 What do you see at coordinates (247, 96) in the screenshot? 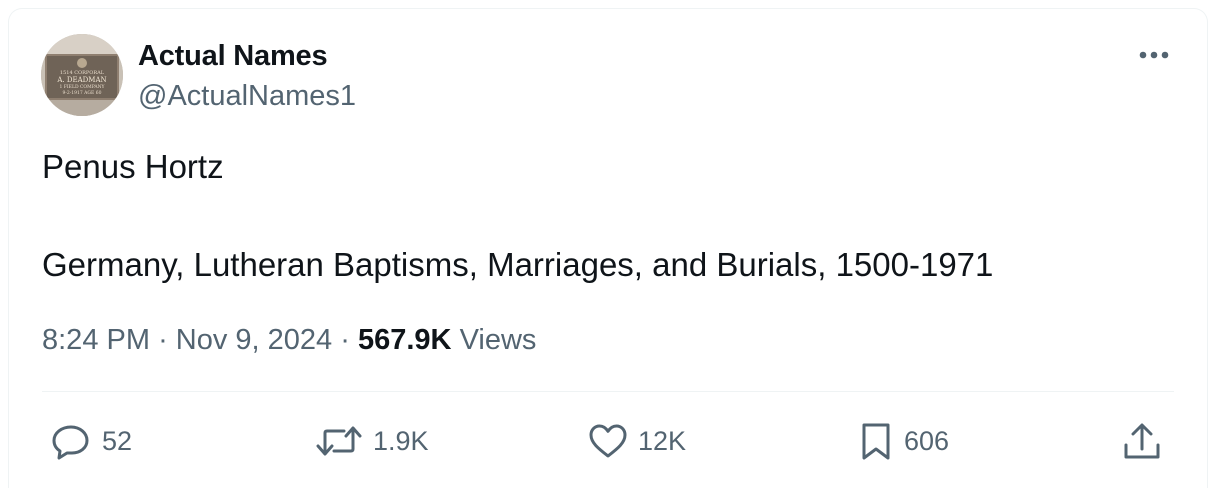
I see `author-handle: @ActualNames1` at bounding box center [247, 96].